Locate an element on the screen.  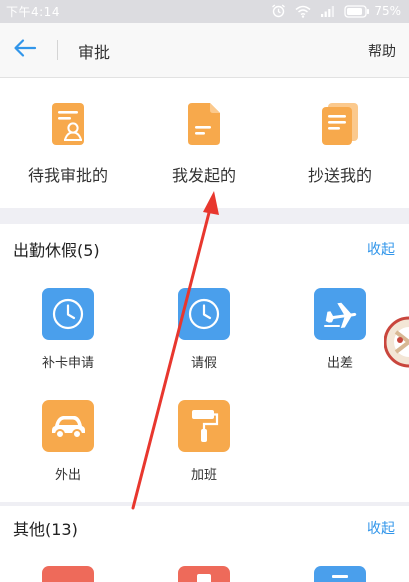
initiated-by-me-tab: 我发起的 is located at coordinates (204, 148).